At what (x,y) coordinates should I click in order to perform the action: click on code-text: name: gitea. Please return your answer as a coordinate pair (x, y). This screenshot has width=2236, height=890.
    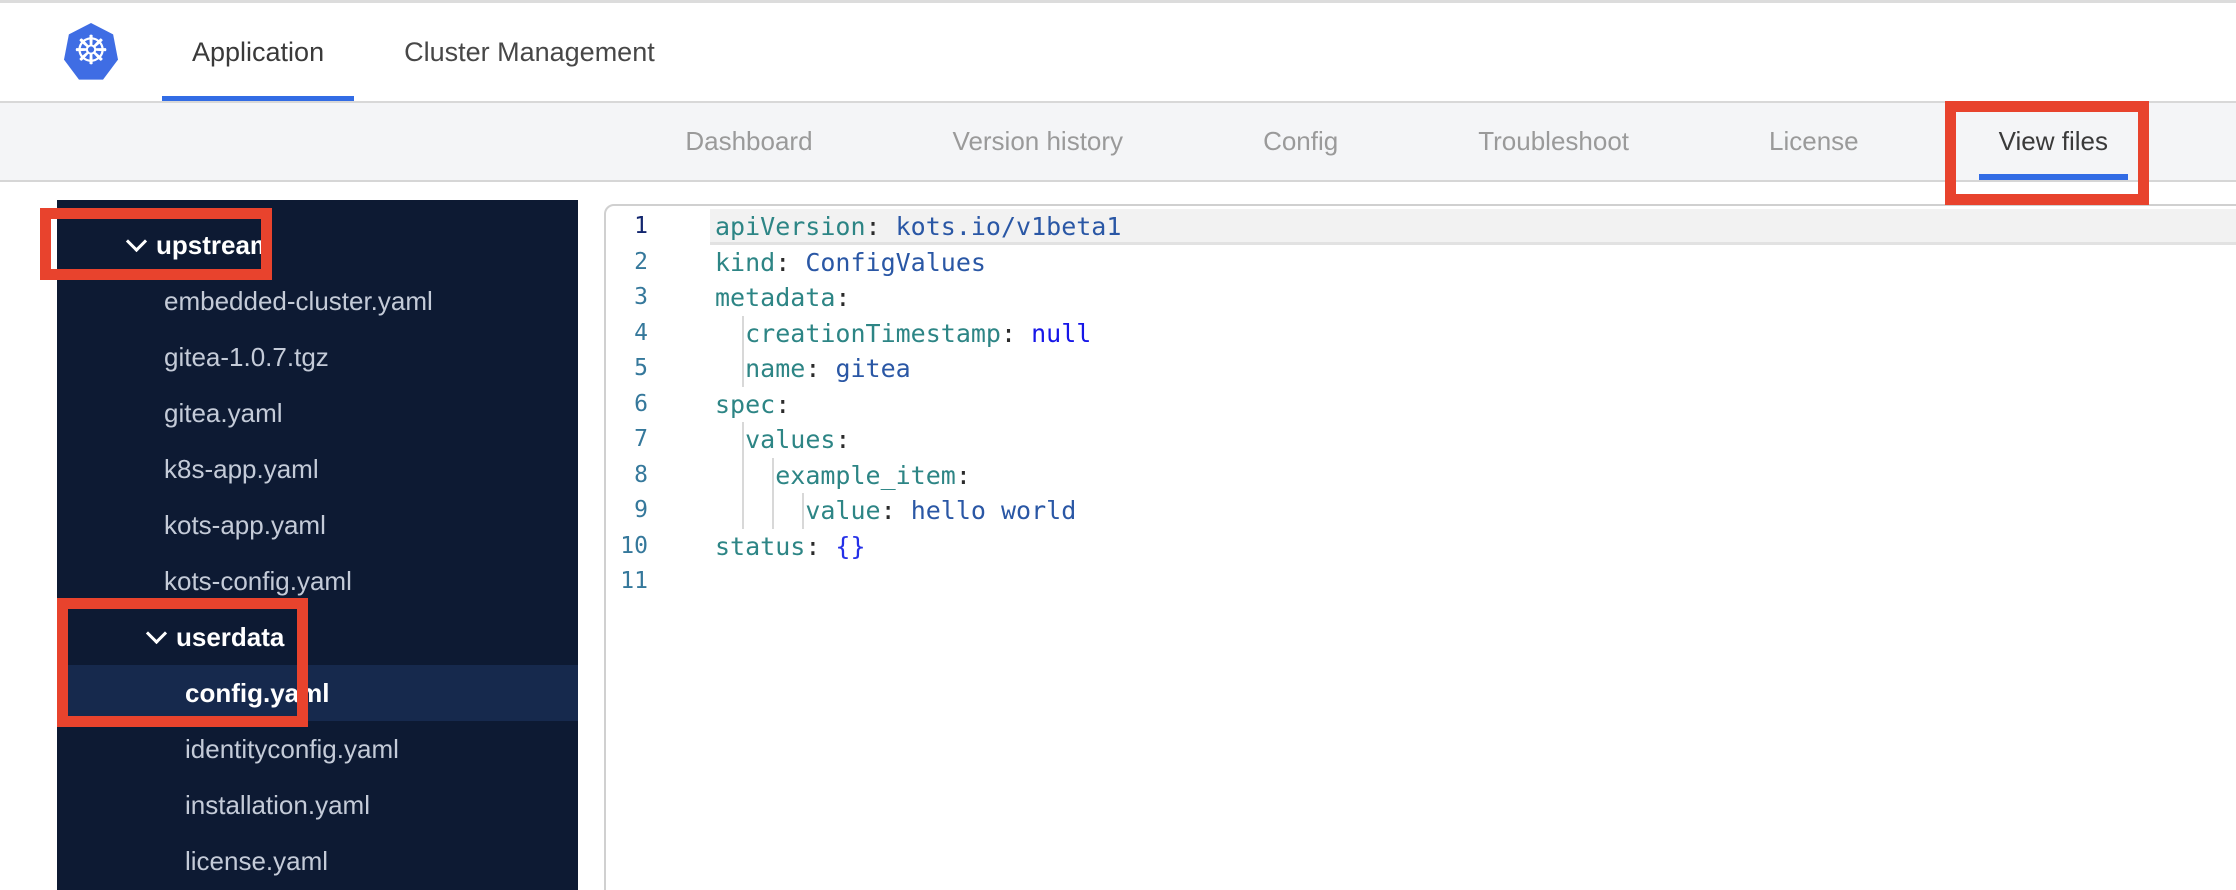
    Looking at the image, I should click on (828, 368).